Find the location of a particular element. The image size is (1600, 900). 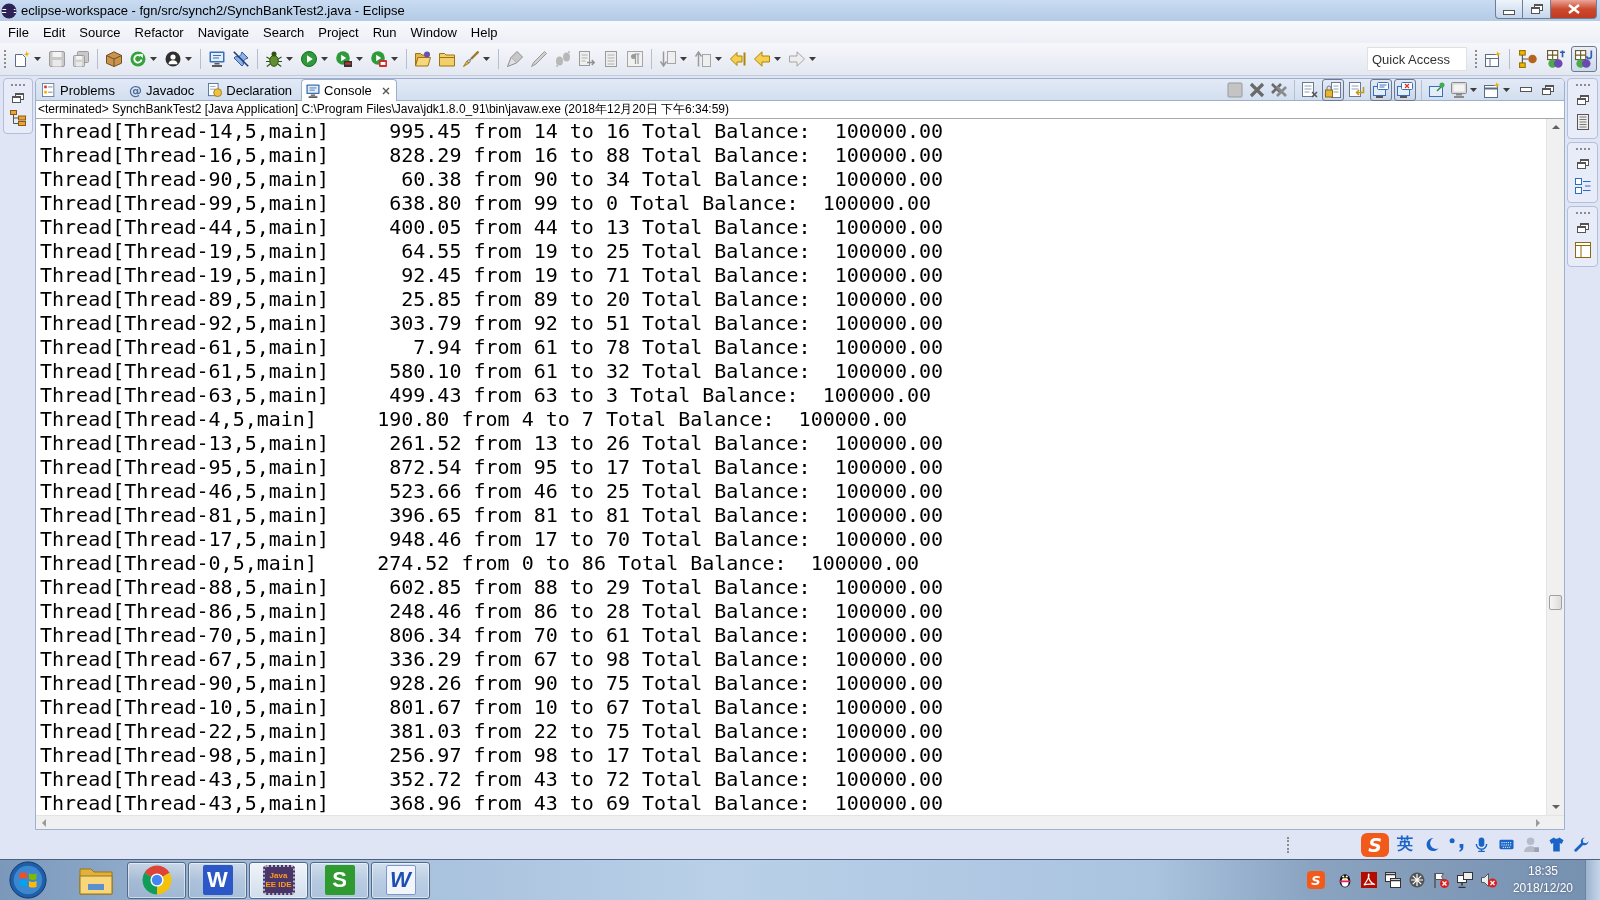

view-tab: Problems is located at coordinates (79, 89).